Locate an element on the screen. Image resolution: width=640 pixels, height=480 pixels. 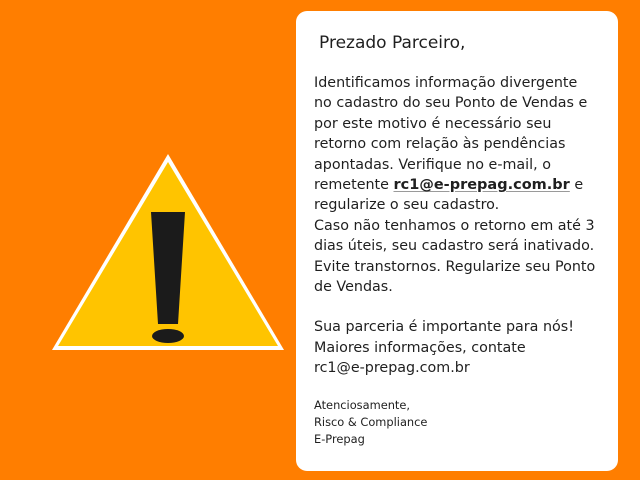
sender-email-link: rc1@e-prepag.com.br is located at coordinates (482, 185).